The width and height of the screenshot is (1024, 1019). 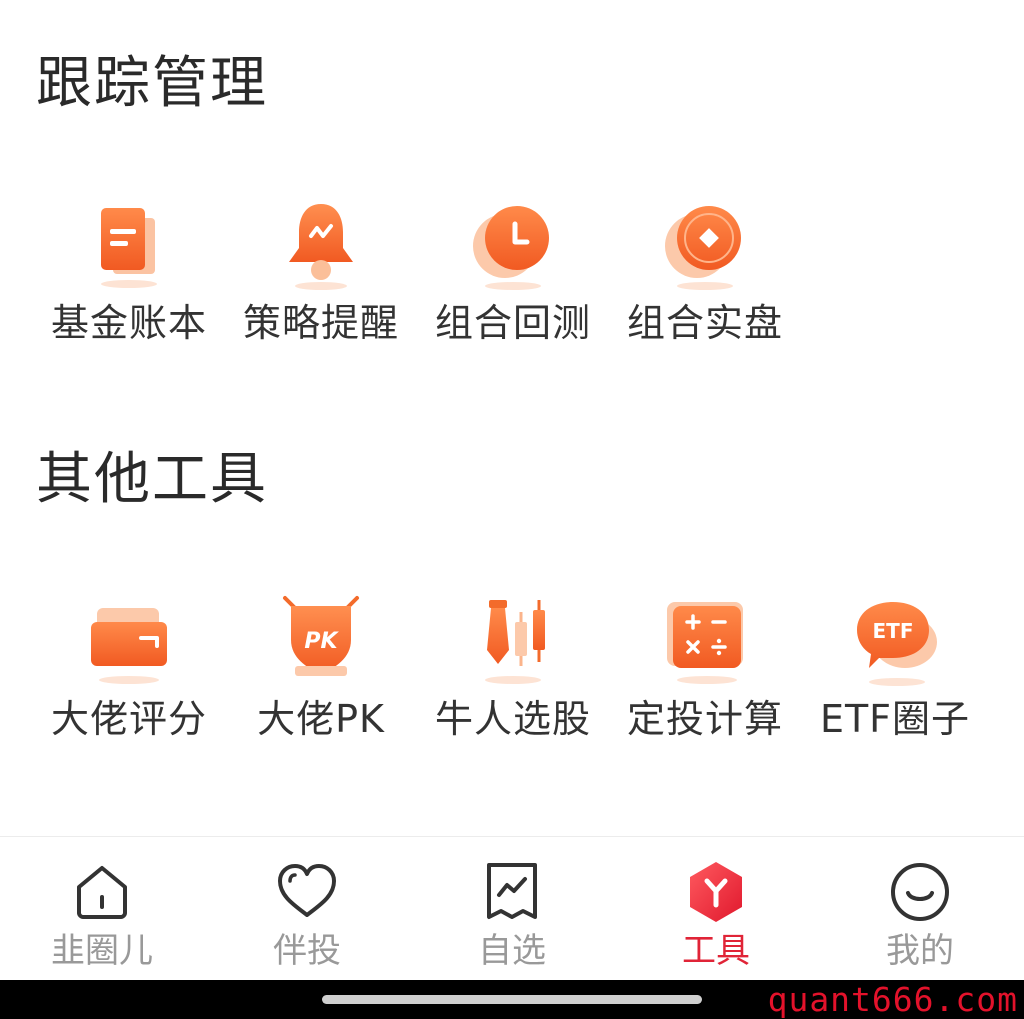 What do you see at coordinates (307, 951) in the screenshot?
I see `nav-label: 伴投` at bounding box center [307, 951].